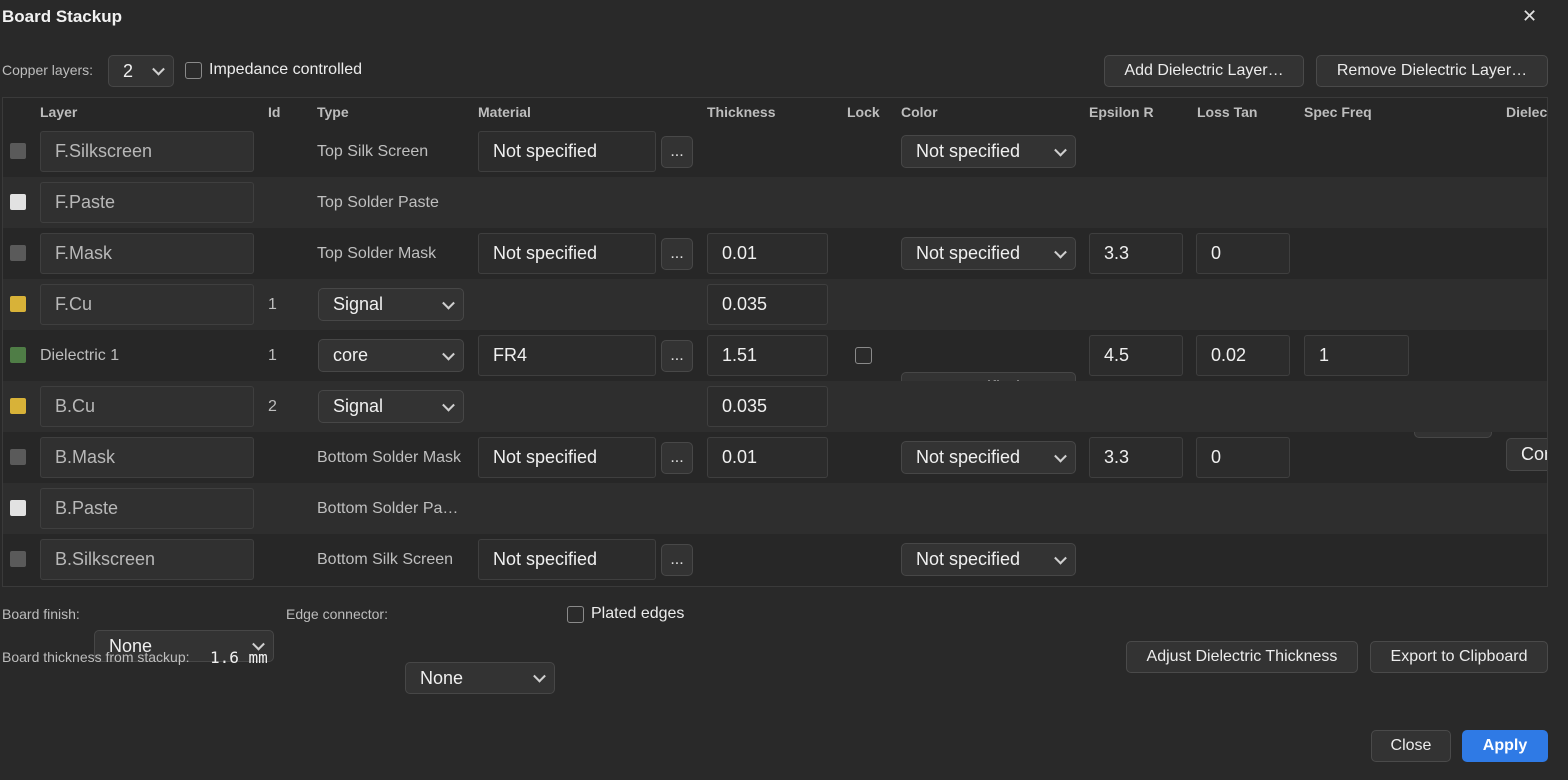 This screenshot has height=780, width=1568. What do you see at coordinates (333, 112) in the screenshot?
I see `column-header-type: Type` at bounding box center [333, 112].